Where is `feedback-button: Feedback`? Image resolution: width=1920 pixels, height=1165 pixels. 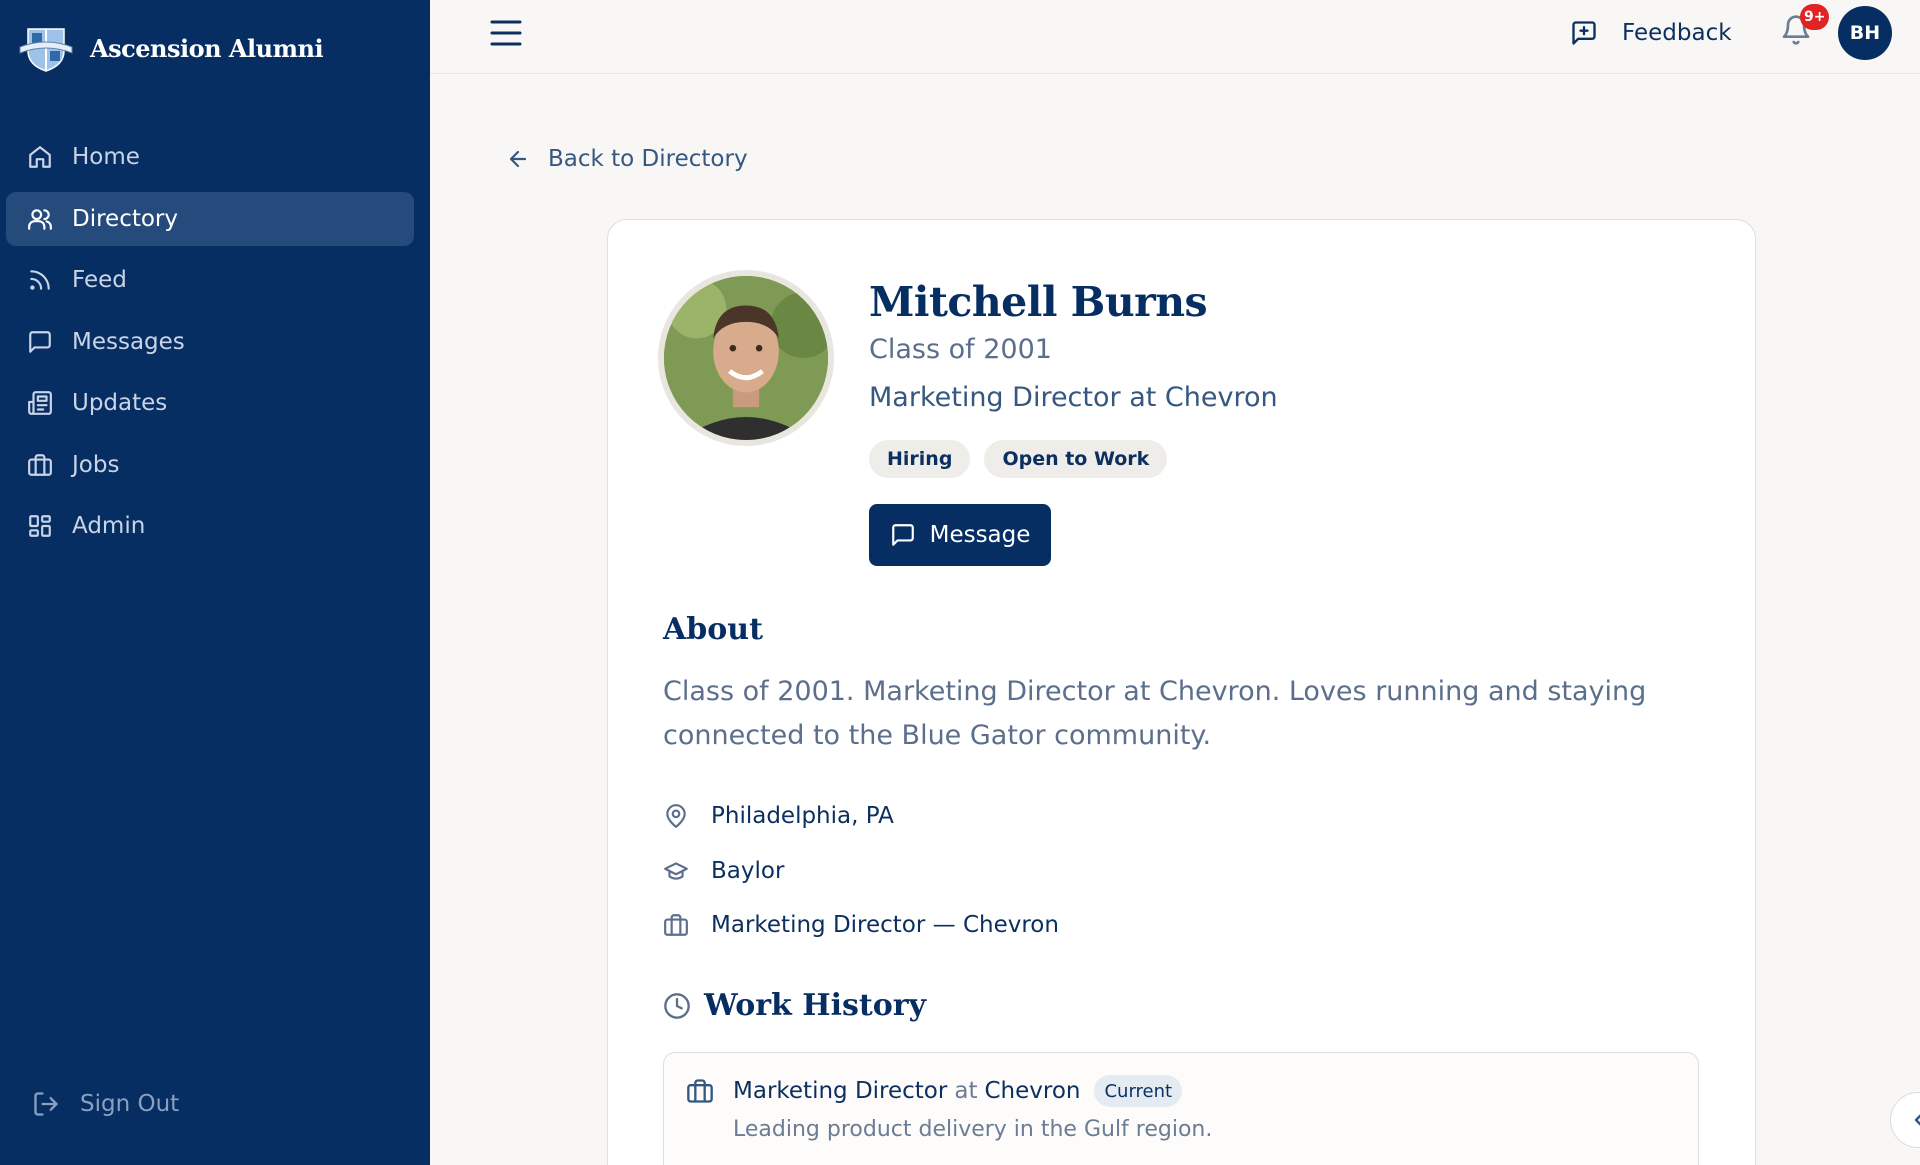 feedback-button: Feedback is located at coordinates (1651, 33).